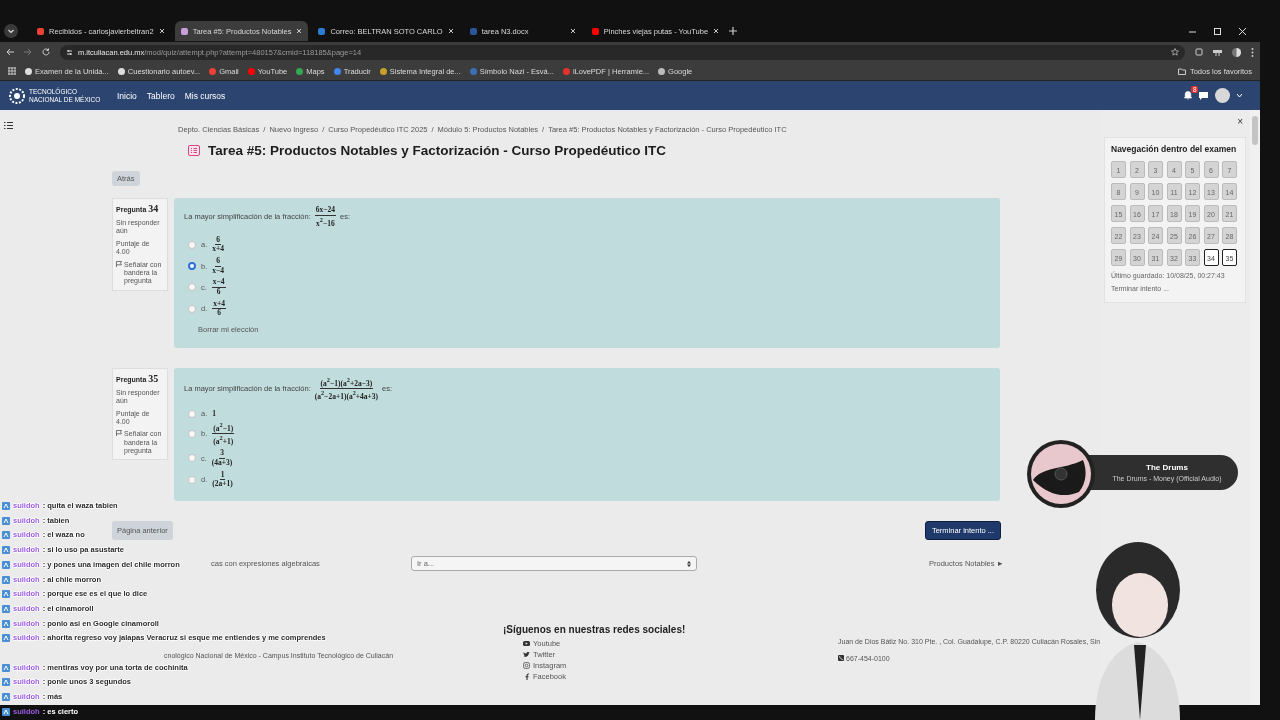  What do you see at coordinates (194, 150) in the screenshot?
I see `assignment-icon` at bounding box center [194, 150].